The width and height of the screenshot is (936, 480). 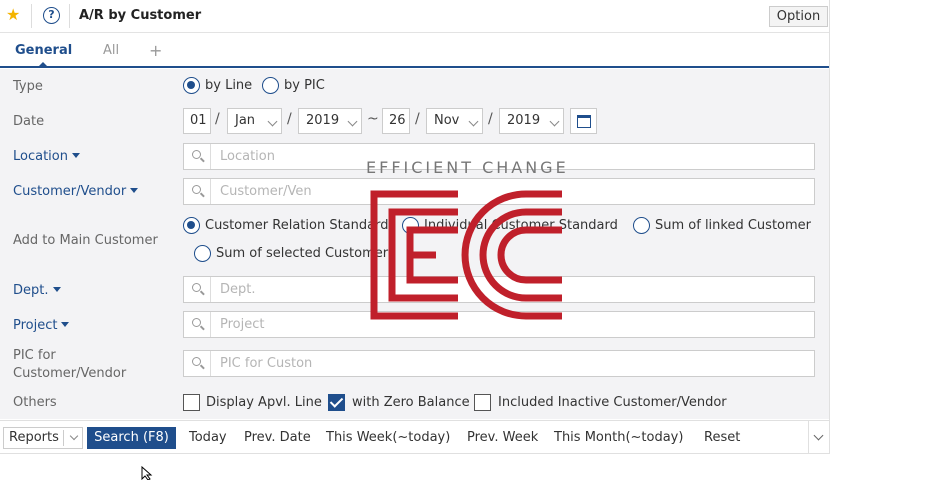 I want to click on type-by-line-label: by Line, so click(x=228, y=85).